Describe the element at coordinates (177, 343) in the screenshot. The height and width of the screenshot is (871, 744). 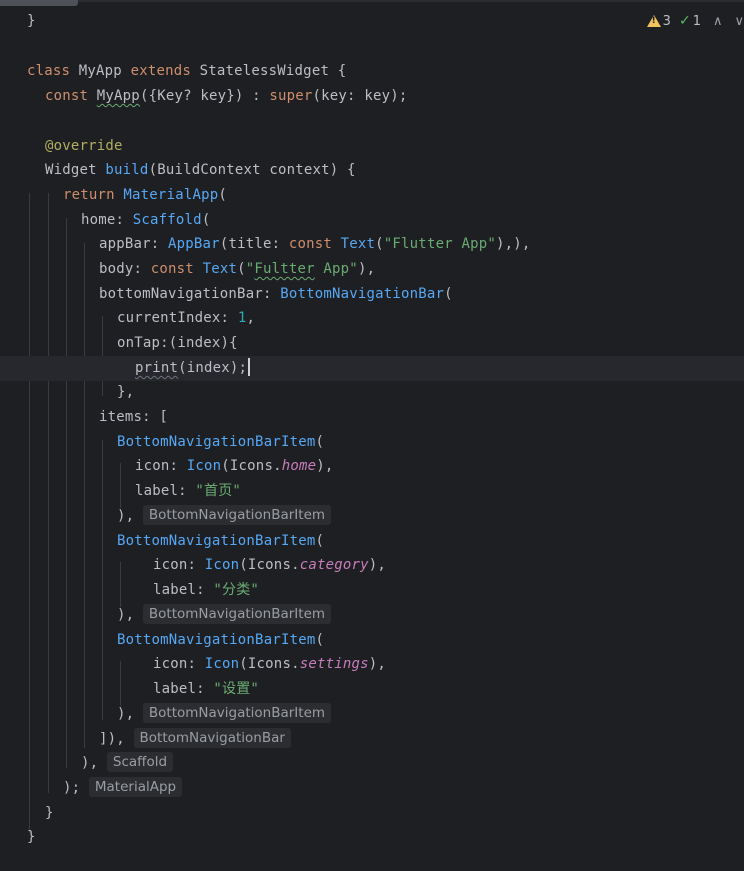
I see `code-line: onTap:(index){` at that location.